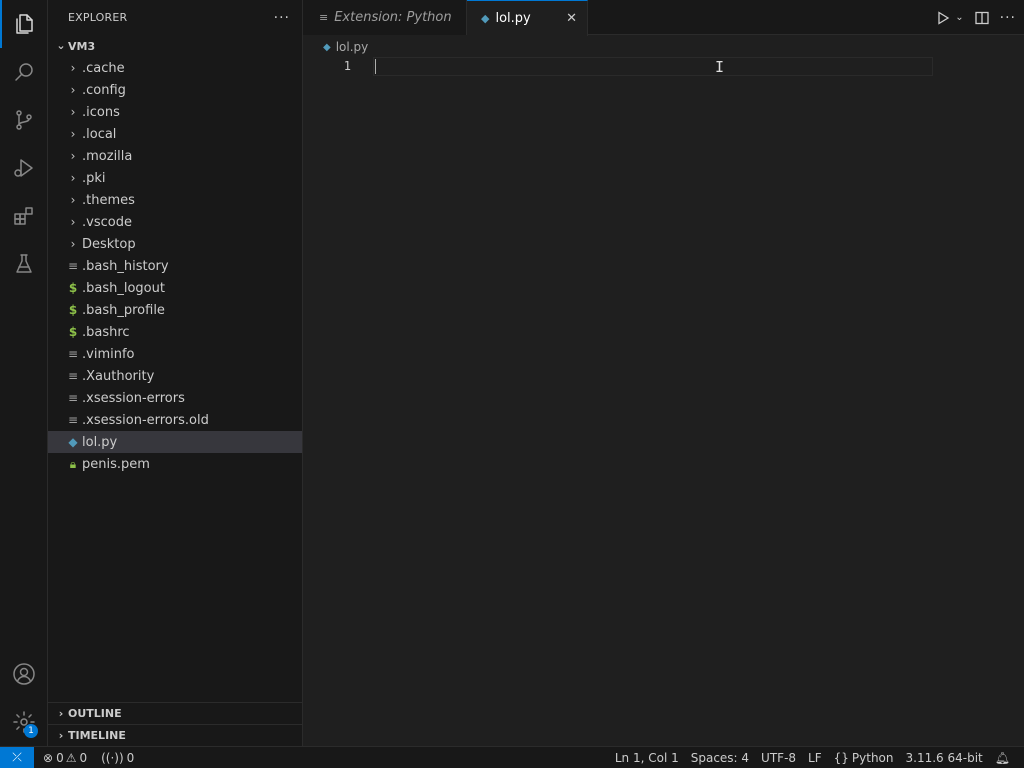  What do you see at coordinates (24, 722) in the screenshot?
I see `settings-gear-icon: 1` at bounding box center [24, 722].